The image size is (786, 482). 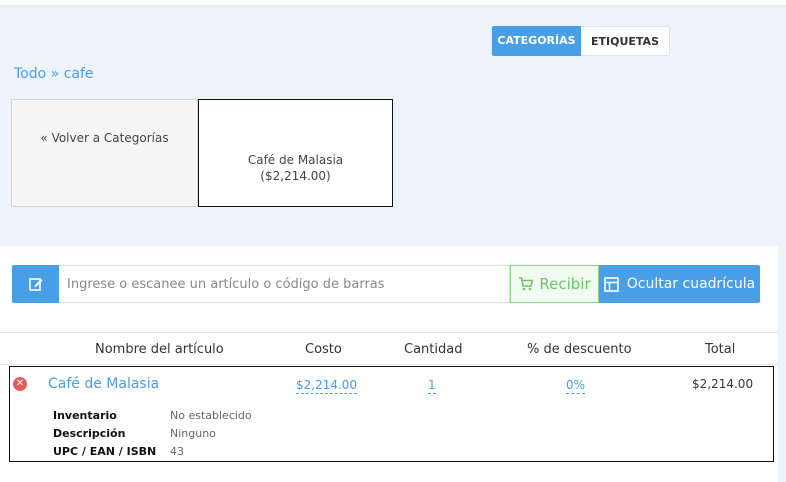 I want to click on detail-label-inventory: Inventario, so click(x=85, y=415).